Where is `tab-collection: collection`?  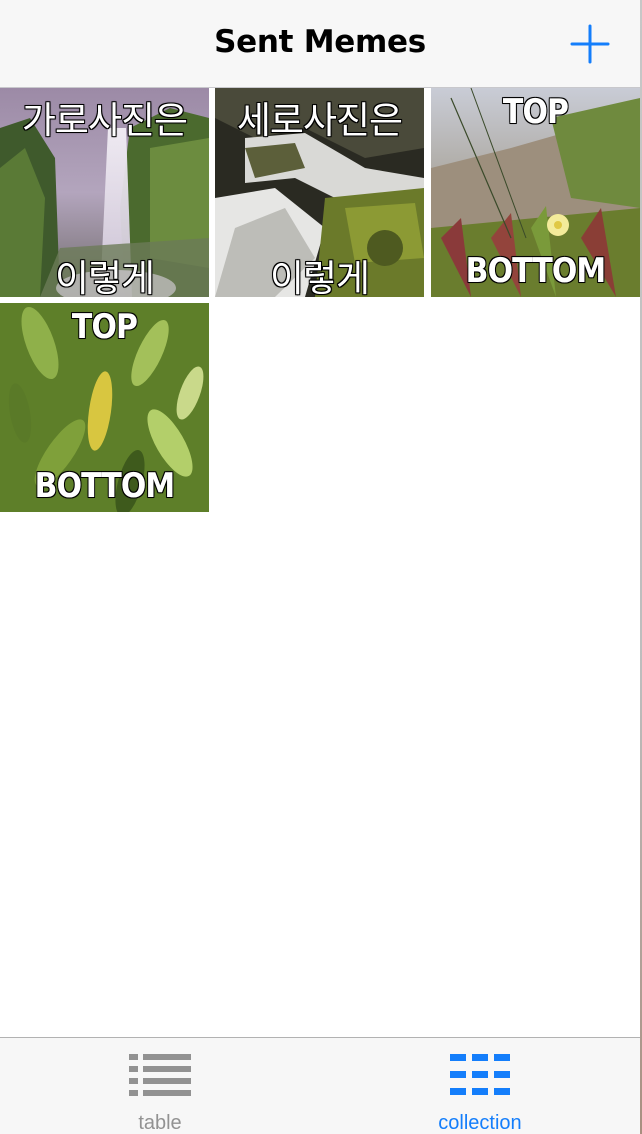
tab-collection: collection is located at coordinates (480, 1086).